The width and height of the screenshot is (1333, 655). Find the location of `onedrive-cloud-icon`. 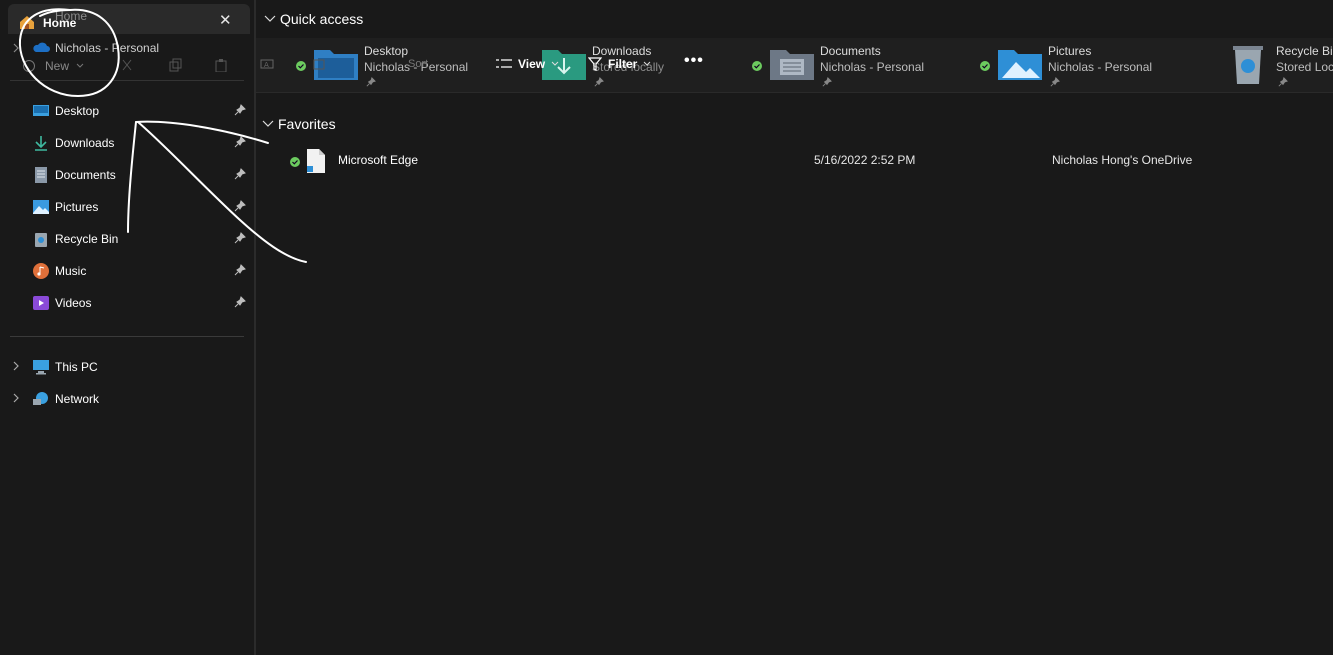

onedrive-cloud-icon is located at coordinates (41, 47).